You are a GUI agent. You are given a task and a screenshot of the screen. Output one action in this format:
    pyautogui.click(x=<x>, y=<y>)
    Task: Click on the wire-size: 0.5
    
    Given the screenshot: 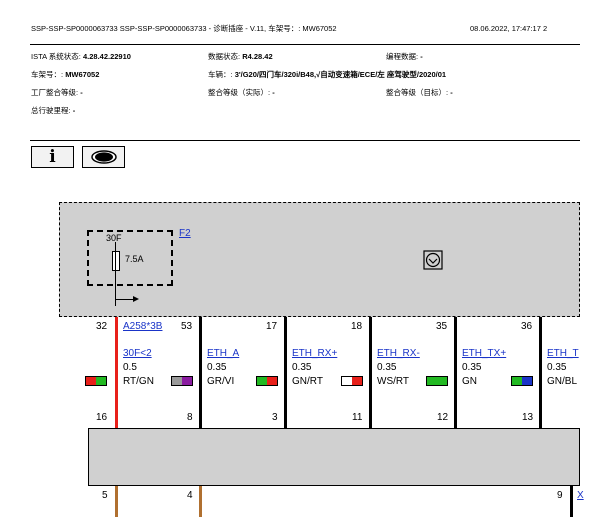 What is the action you would take?
    pyautogui.click(x=130, y=367)
    